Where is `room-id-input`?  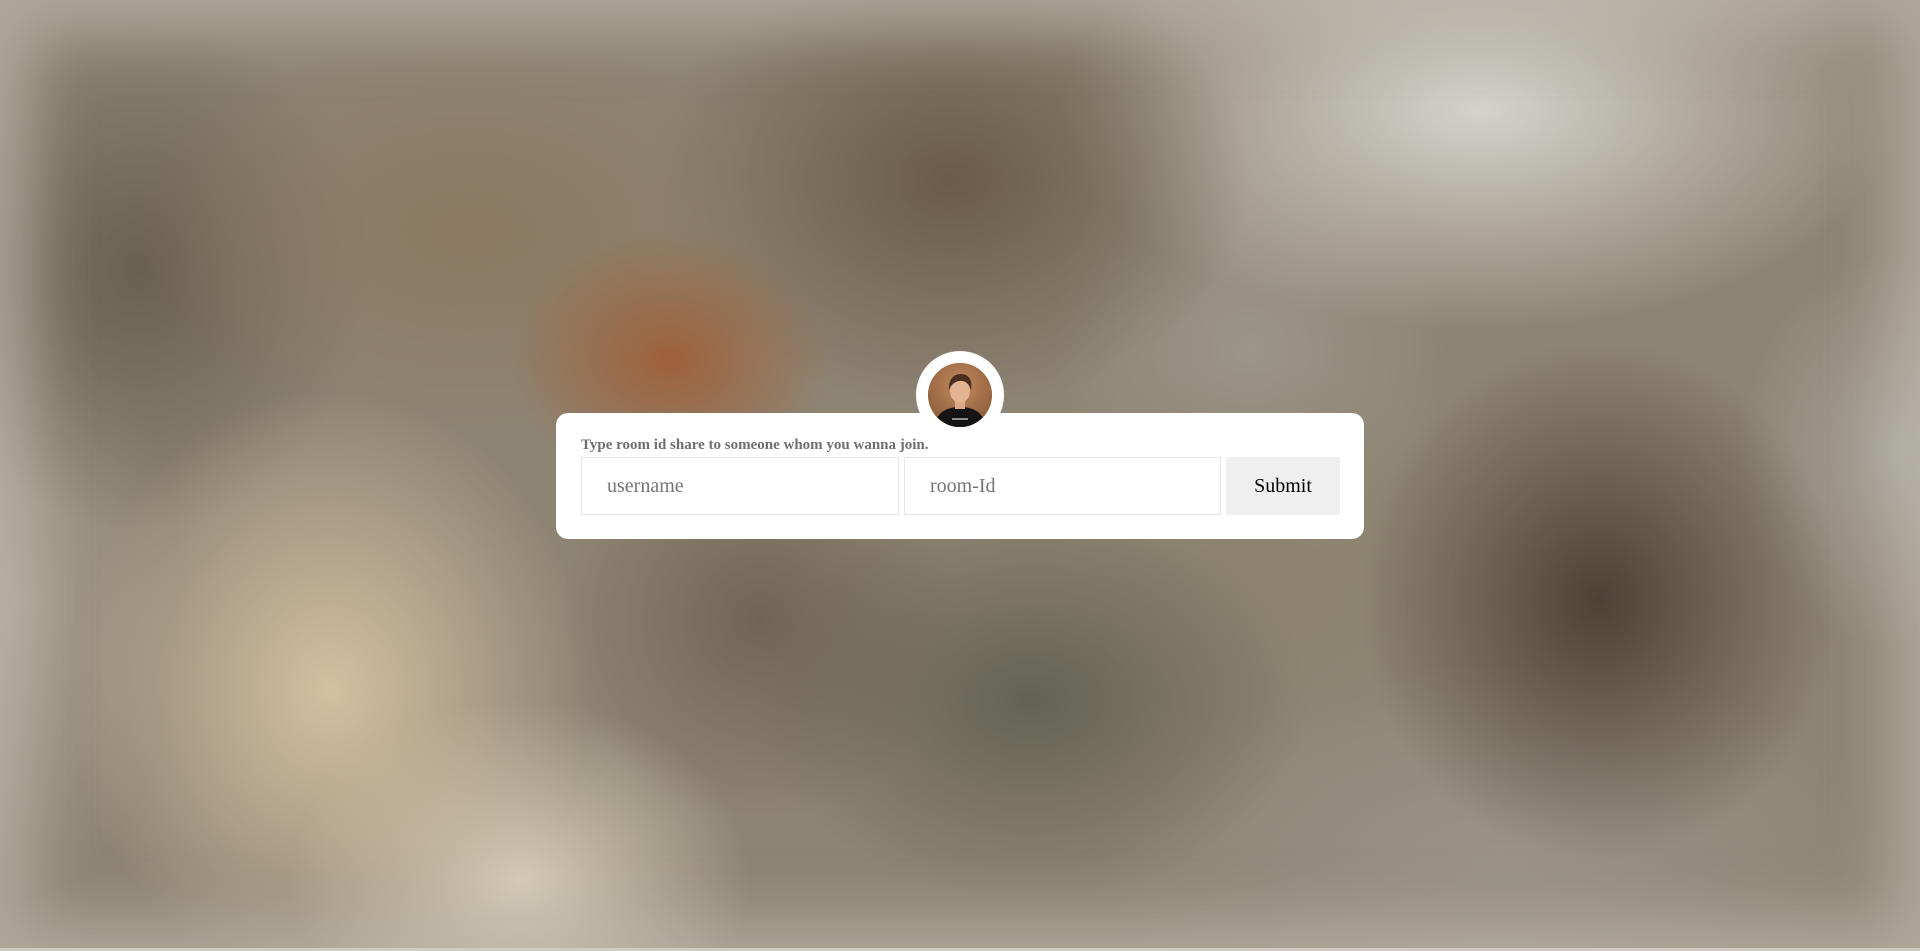 room-id-input is located at coordinates (1062, 486).